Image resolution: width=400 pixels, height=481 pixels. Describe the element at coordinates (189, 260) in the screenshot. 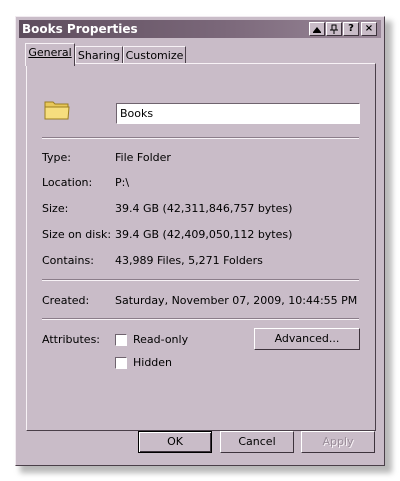

I see `contains-value: 43,989 Files, 5,271 Folders` at that location.